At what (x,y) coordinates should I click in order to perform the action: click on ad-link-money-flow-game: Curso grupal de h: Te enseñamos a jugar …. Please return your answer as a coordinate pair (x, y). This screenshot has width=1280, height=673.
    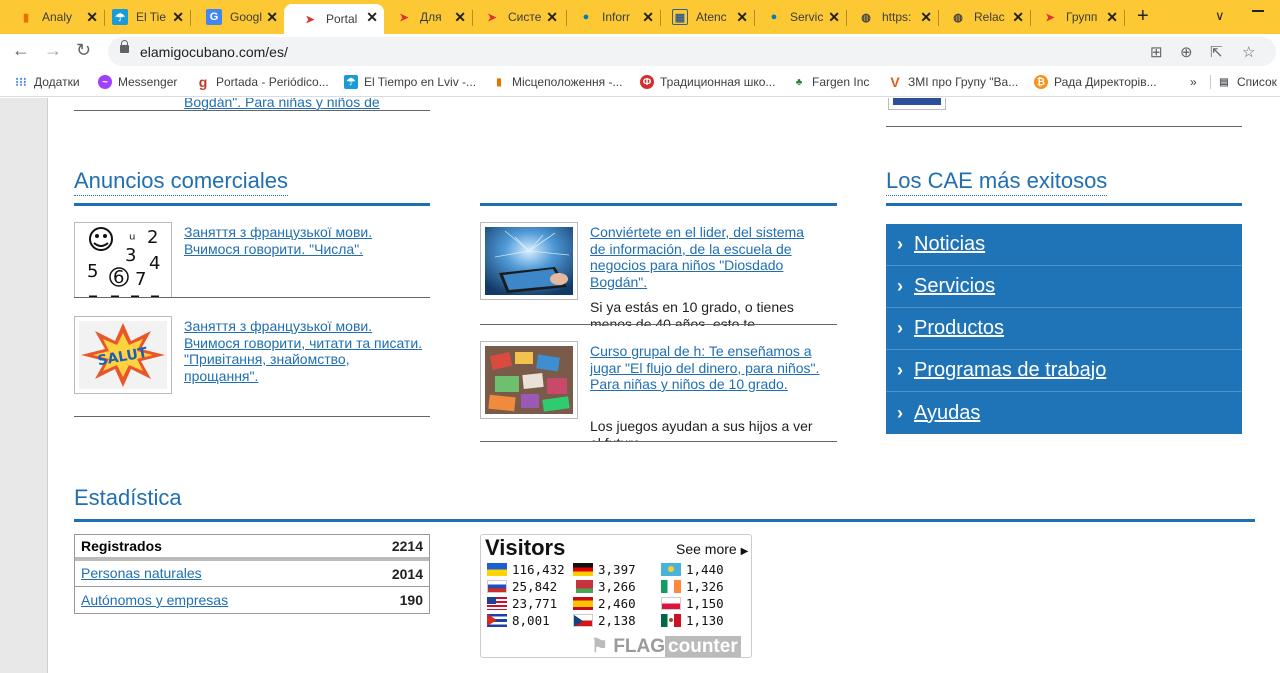
    Looking at the image, I should click on (706, 368).